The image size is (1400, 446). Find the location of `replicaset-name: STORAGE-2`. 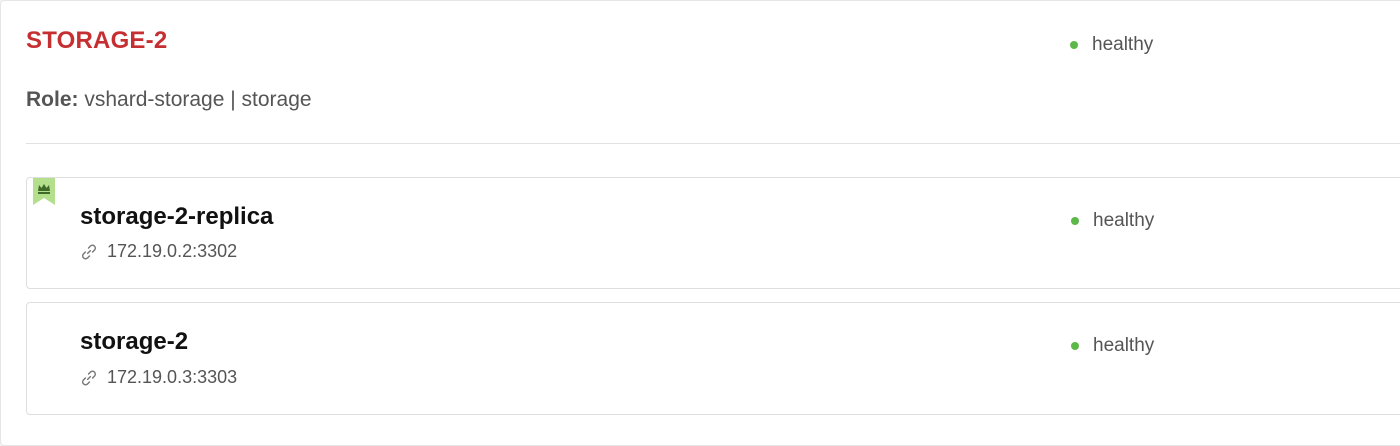

replicaset-name: STORAGE-2 is located at coordinates (96, 41).